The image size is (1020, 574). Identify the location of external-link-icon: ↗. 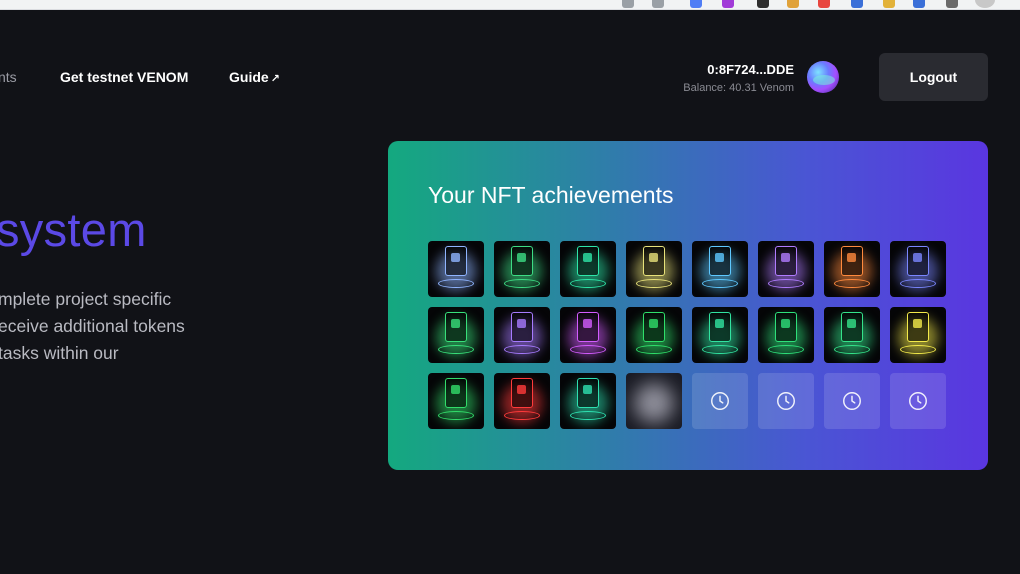
(275, 79).